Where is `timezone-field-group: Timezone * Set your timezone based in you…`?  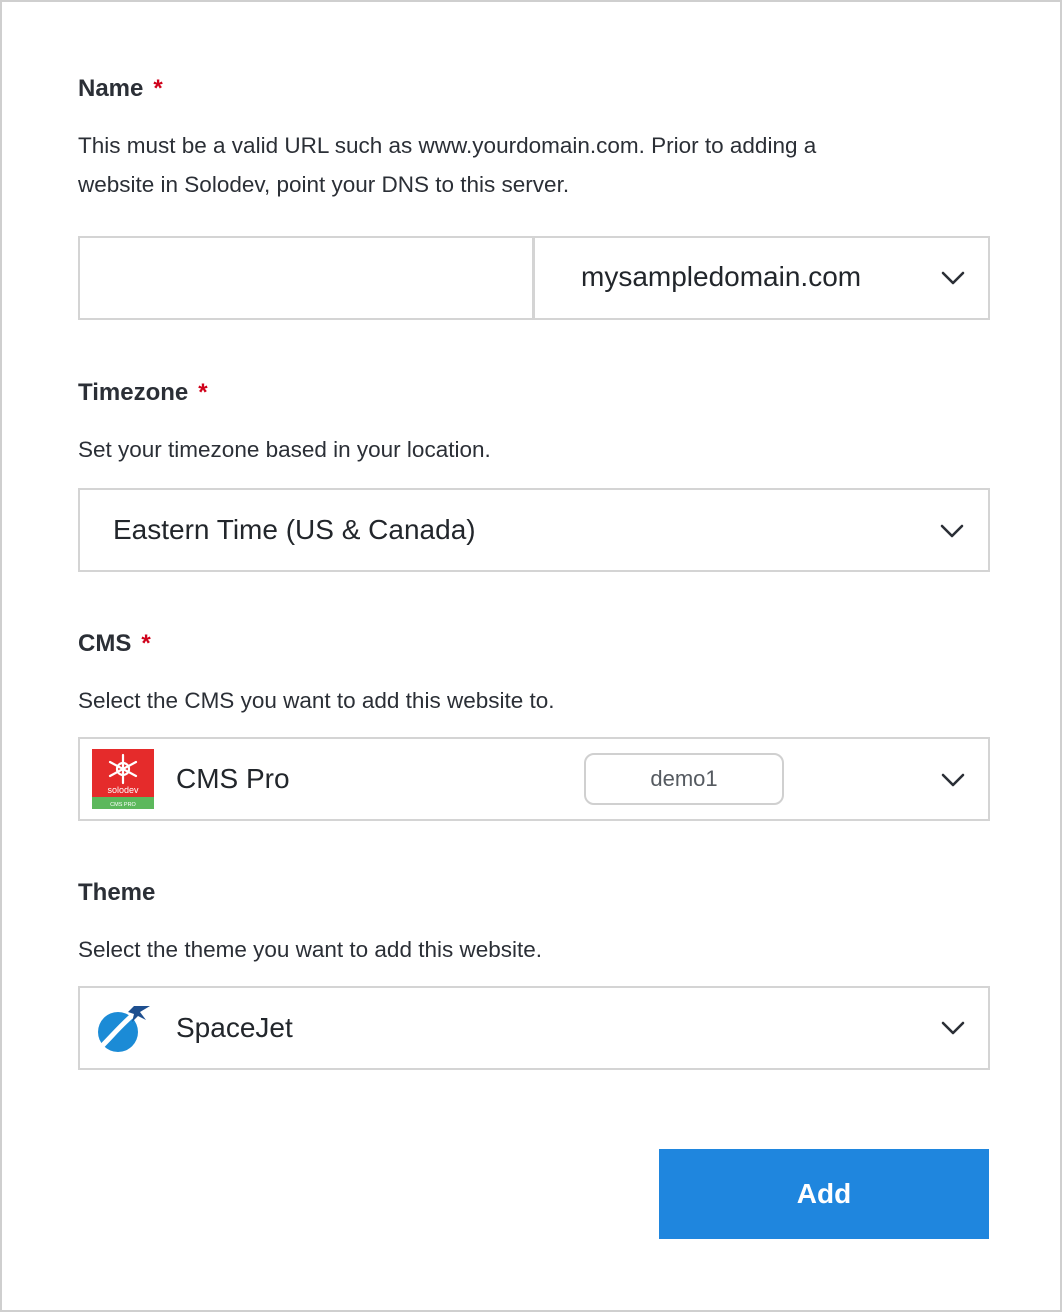
timezone-field-group: Timezone * Set your timezone based in you… is located at coordinates (534, 423).